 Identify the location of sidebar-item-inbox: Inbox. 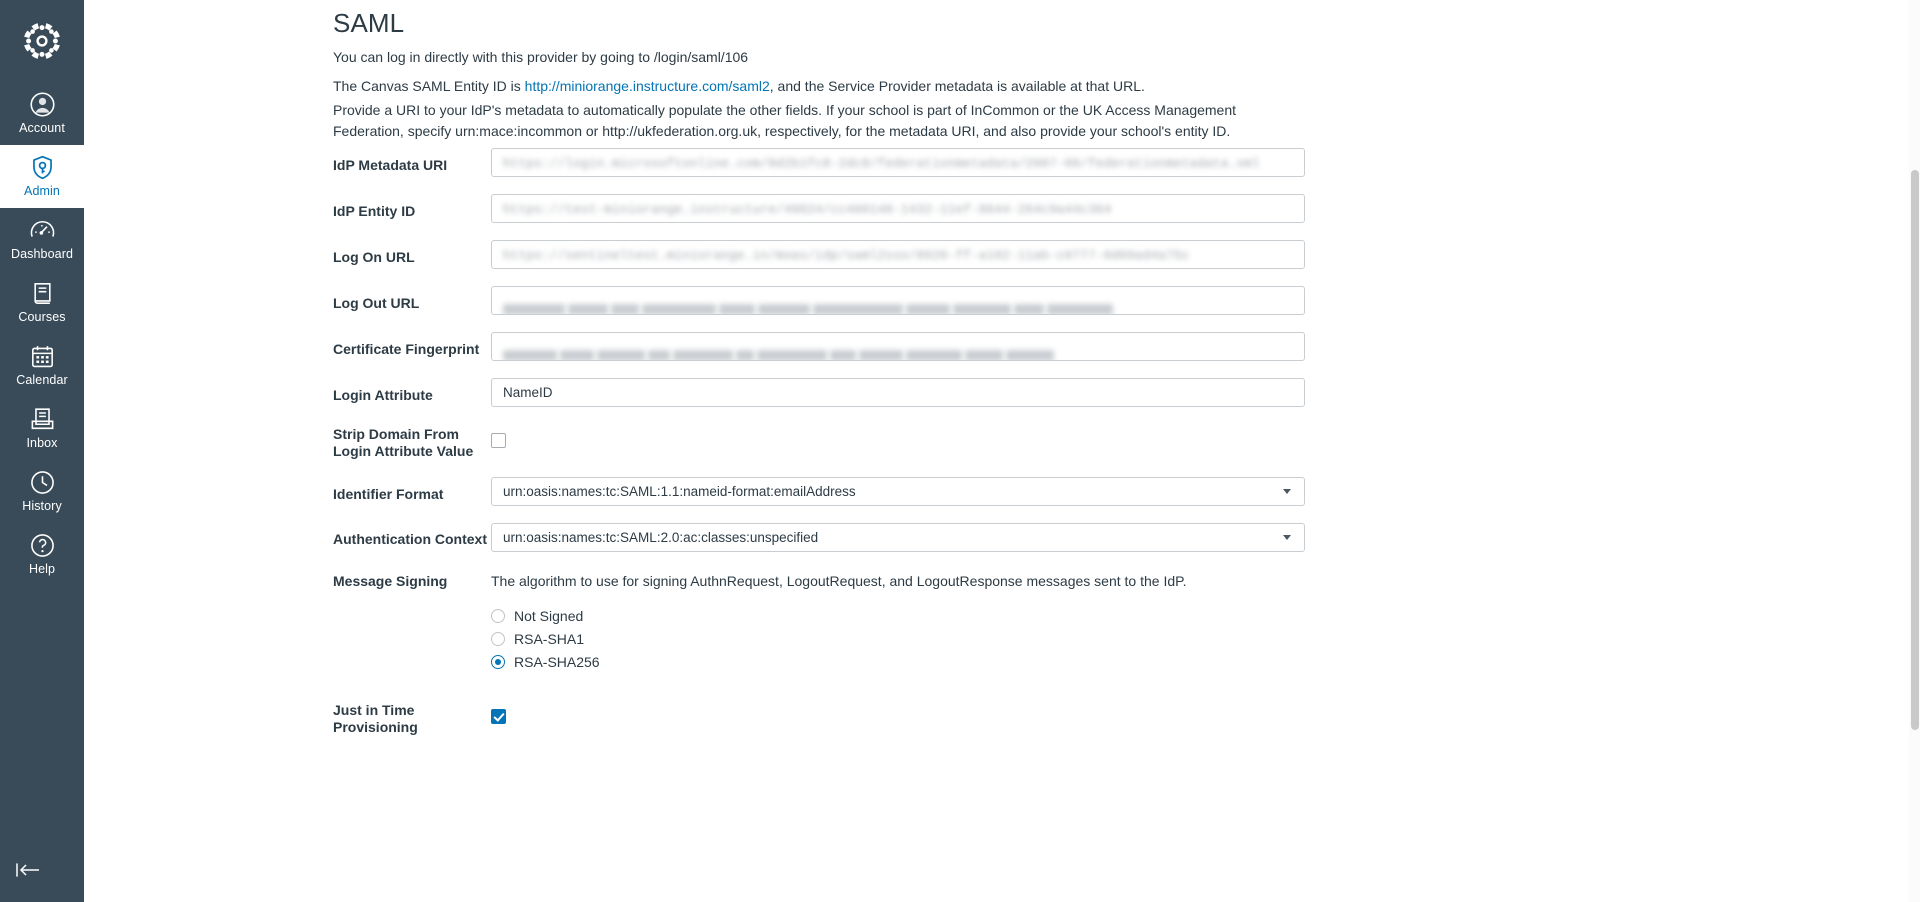
(42, 428).